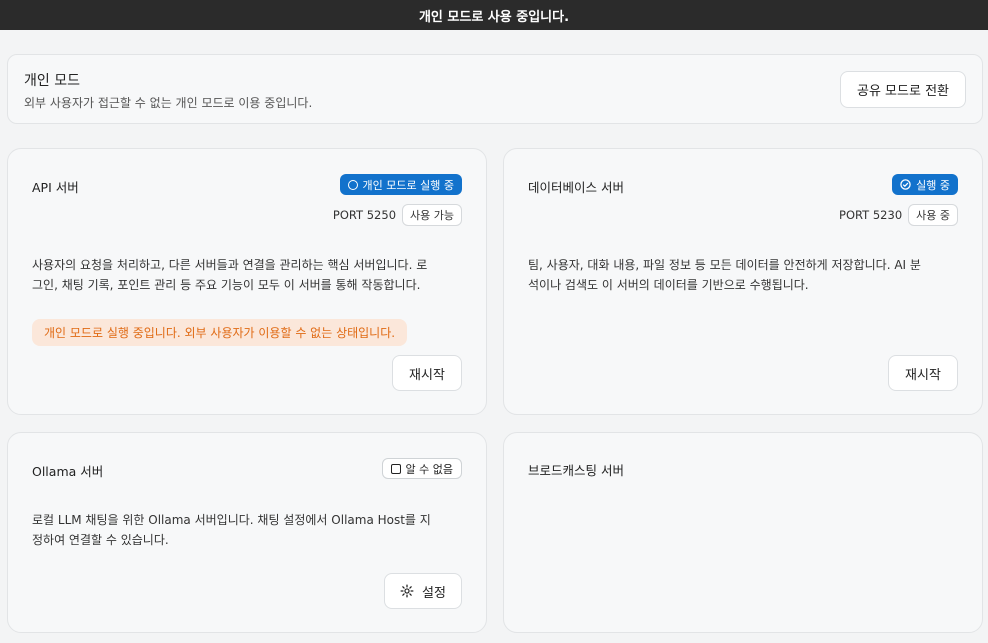  I want to click on mode-banner: 개인 모드로 사용 중입니다., so click(494, 15).